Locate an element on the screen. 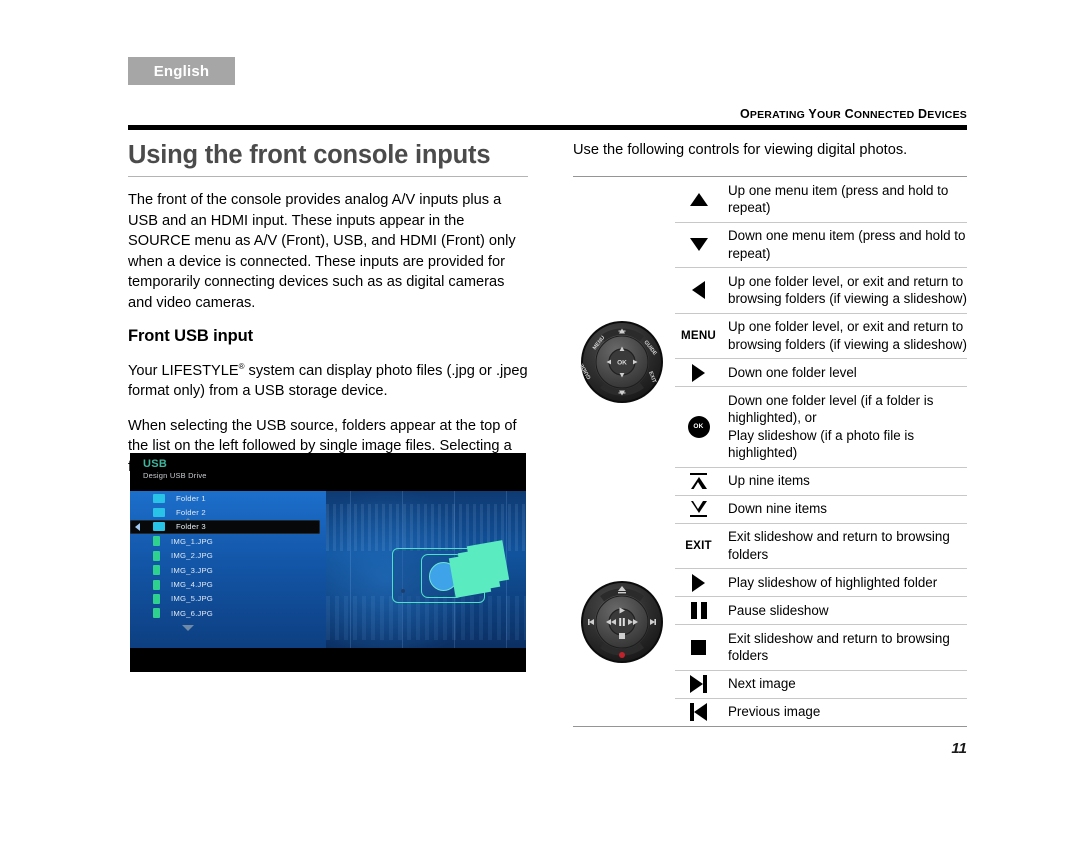  table-bottom-border is located at coordinates (770, 726).